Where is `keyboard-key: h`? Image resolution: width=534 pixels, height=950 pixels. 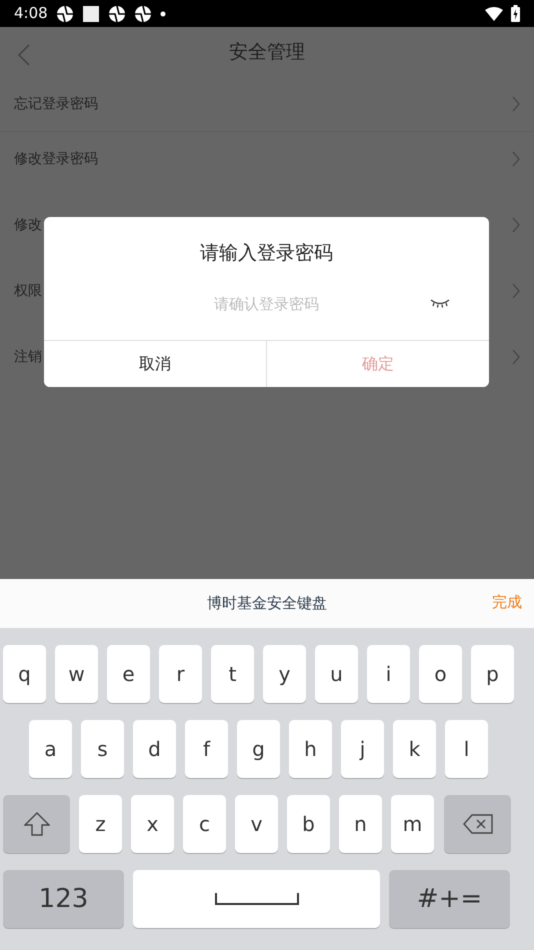
keyboard-key: h is located at coordinates (310, 749).